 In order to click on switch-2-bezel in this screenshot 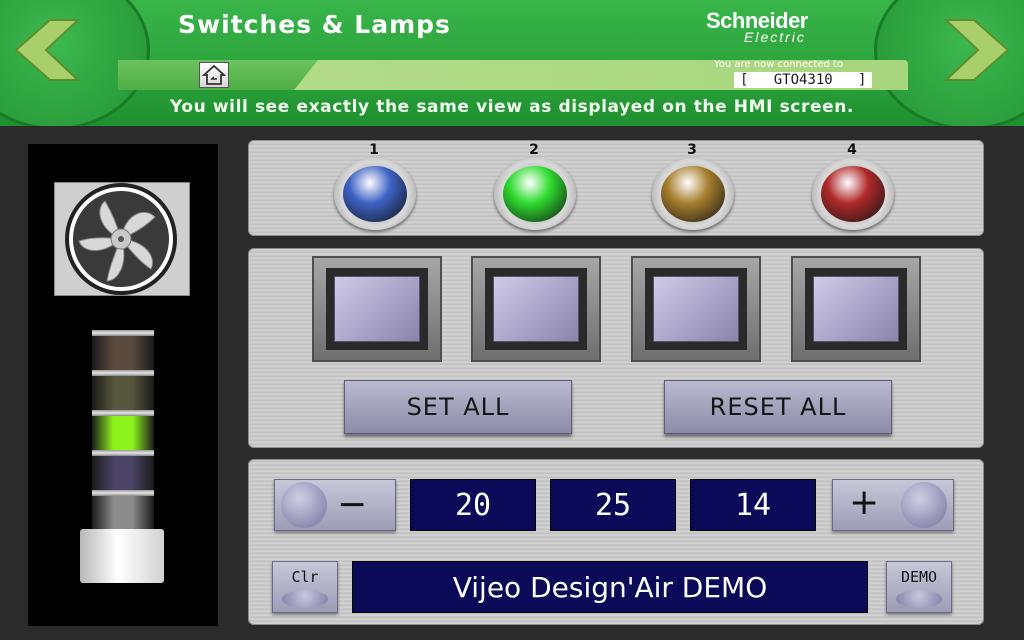, I will do `click(536, 309)`.